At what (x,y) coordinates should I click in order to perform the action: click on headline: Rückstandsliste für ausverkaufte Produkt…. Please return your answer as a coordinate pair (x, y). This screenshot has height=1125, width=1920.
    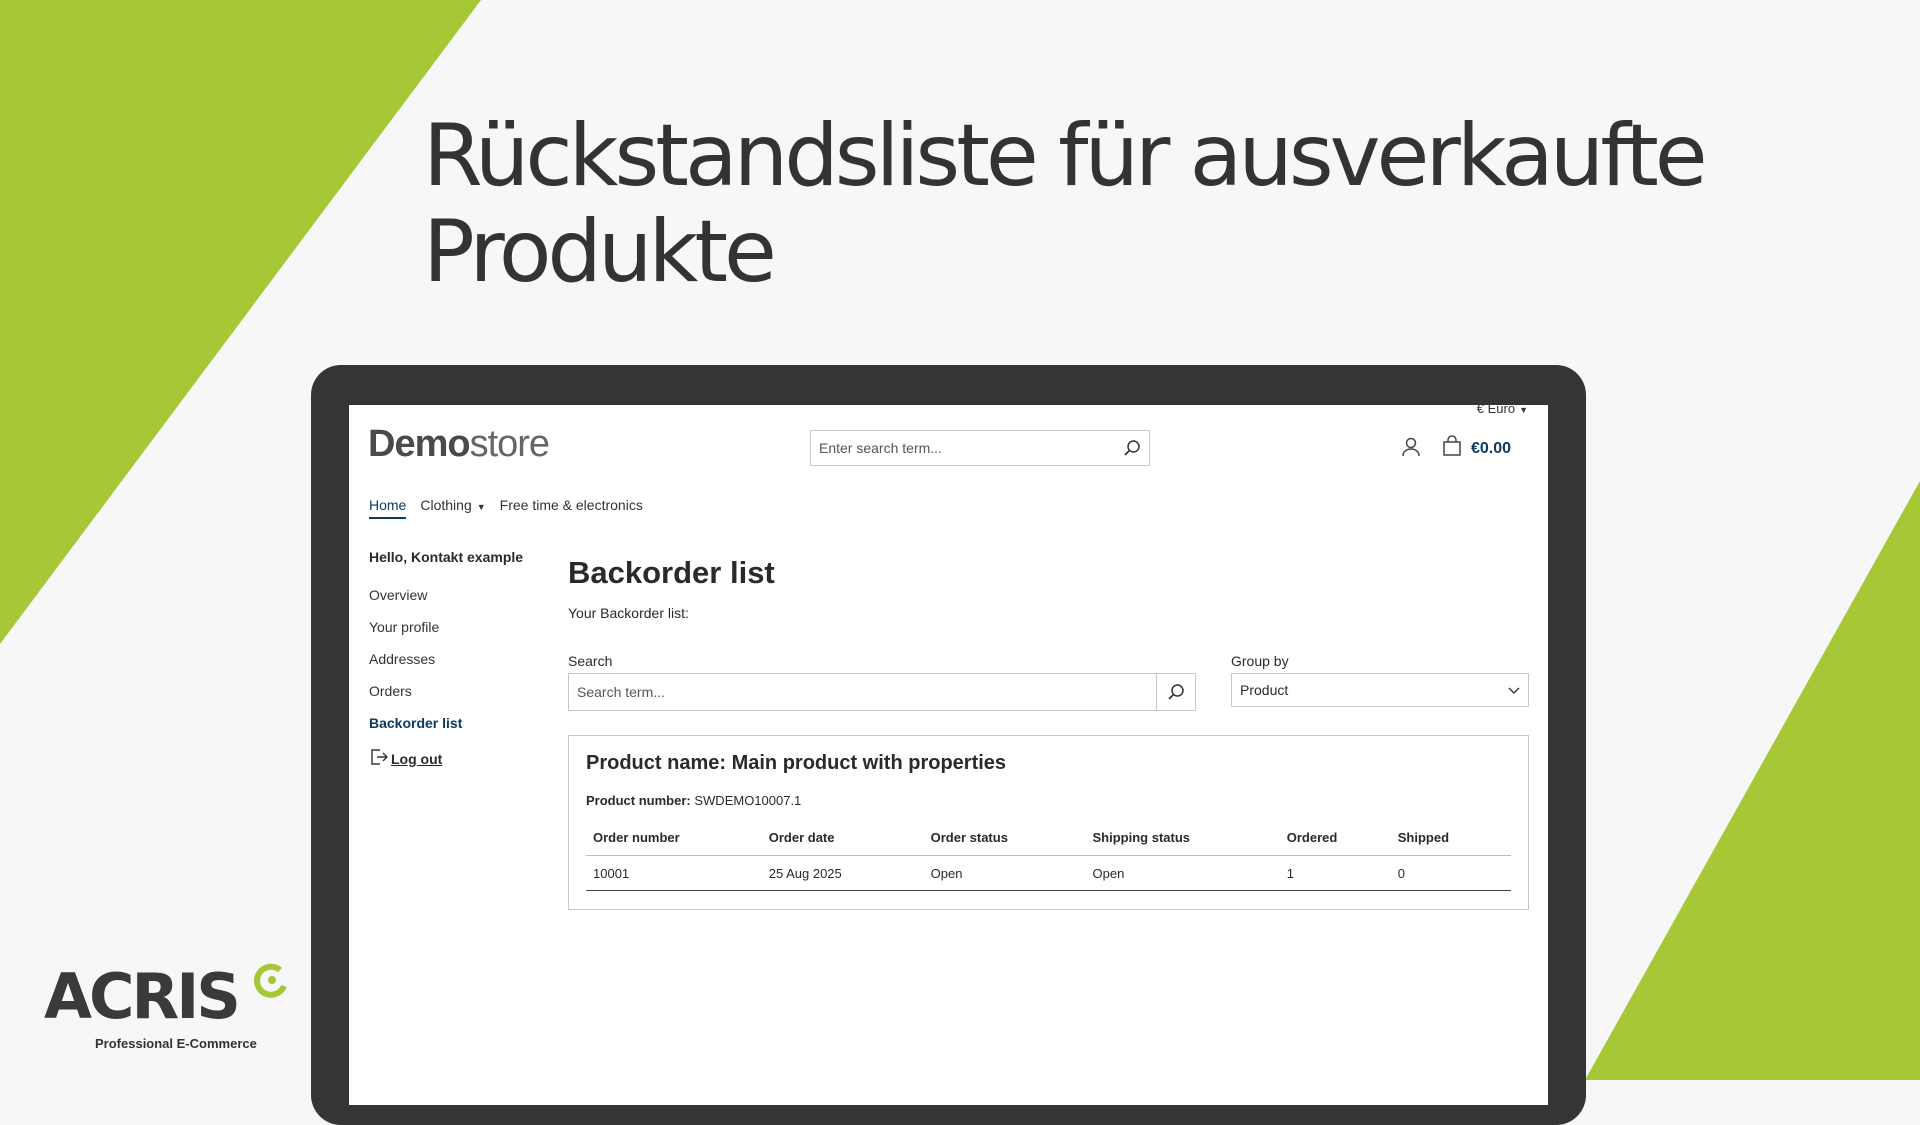
    Looking at the image, I should click on (1073, 204).